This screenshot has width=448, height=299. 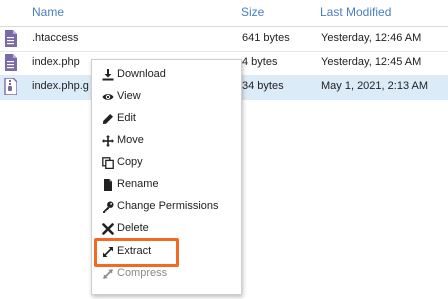 I want to click on menu-item-label: Change Permissions, so click(x=168, y=206).